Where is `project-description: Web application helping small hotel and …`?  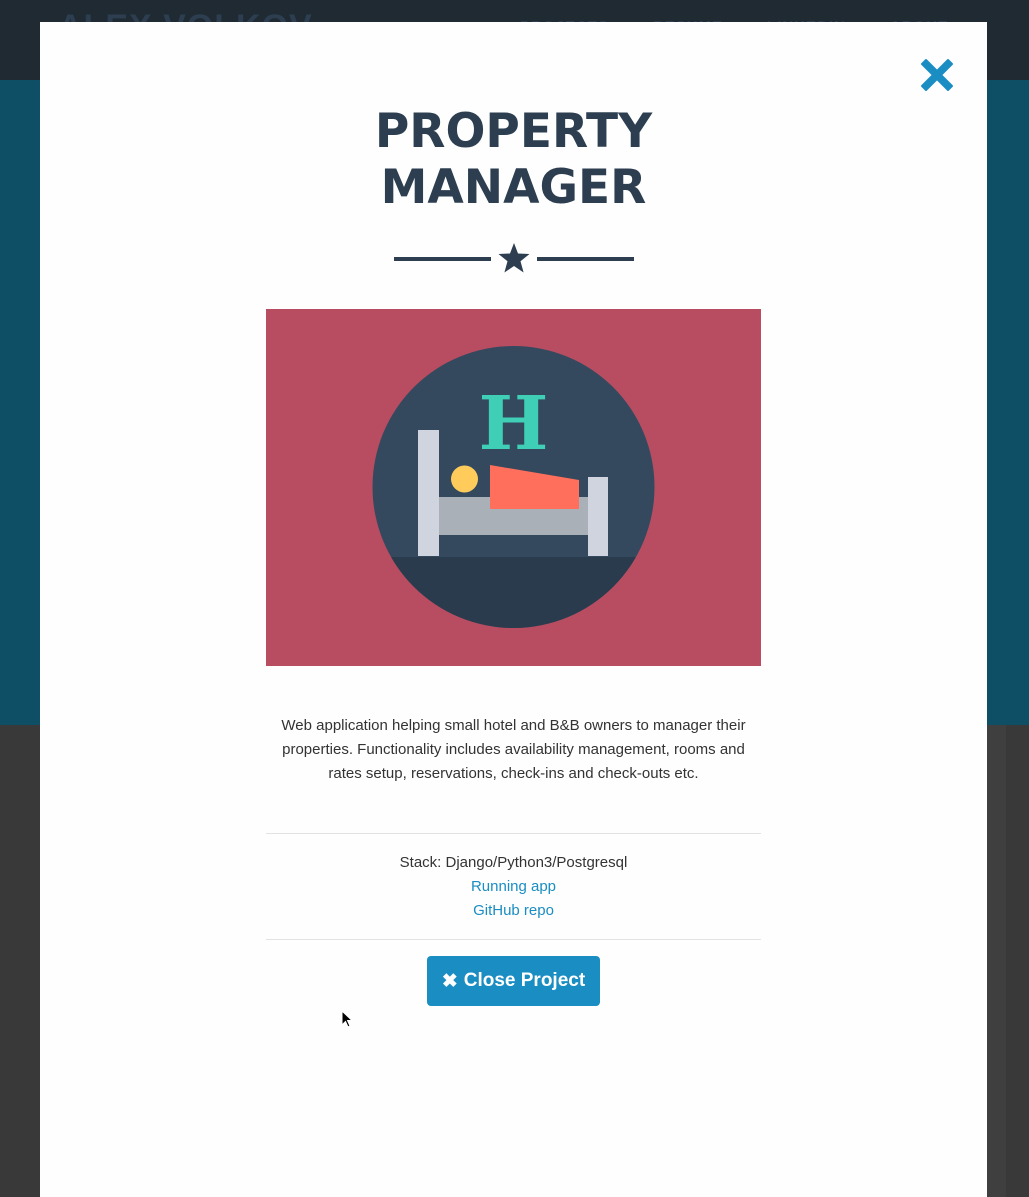
project-description: Web application helping small hotel and … is located at coordinates (513, 749).